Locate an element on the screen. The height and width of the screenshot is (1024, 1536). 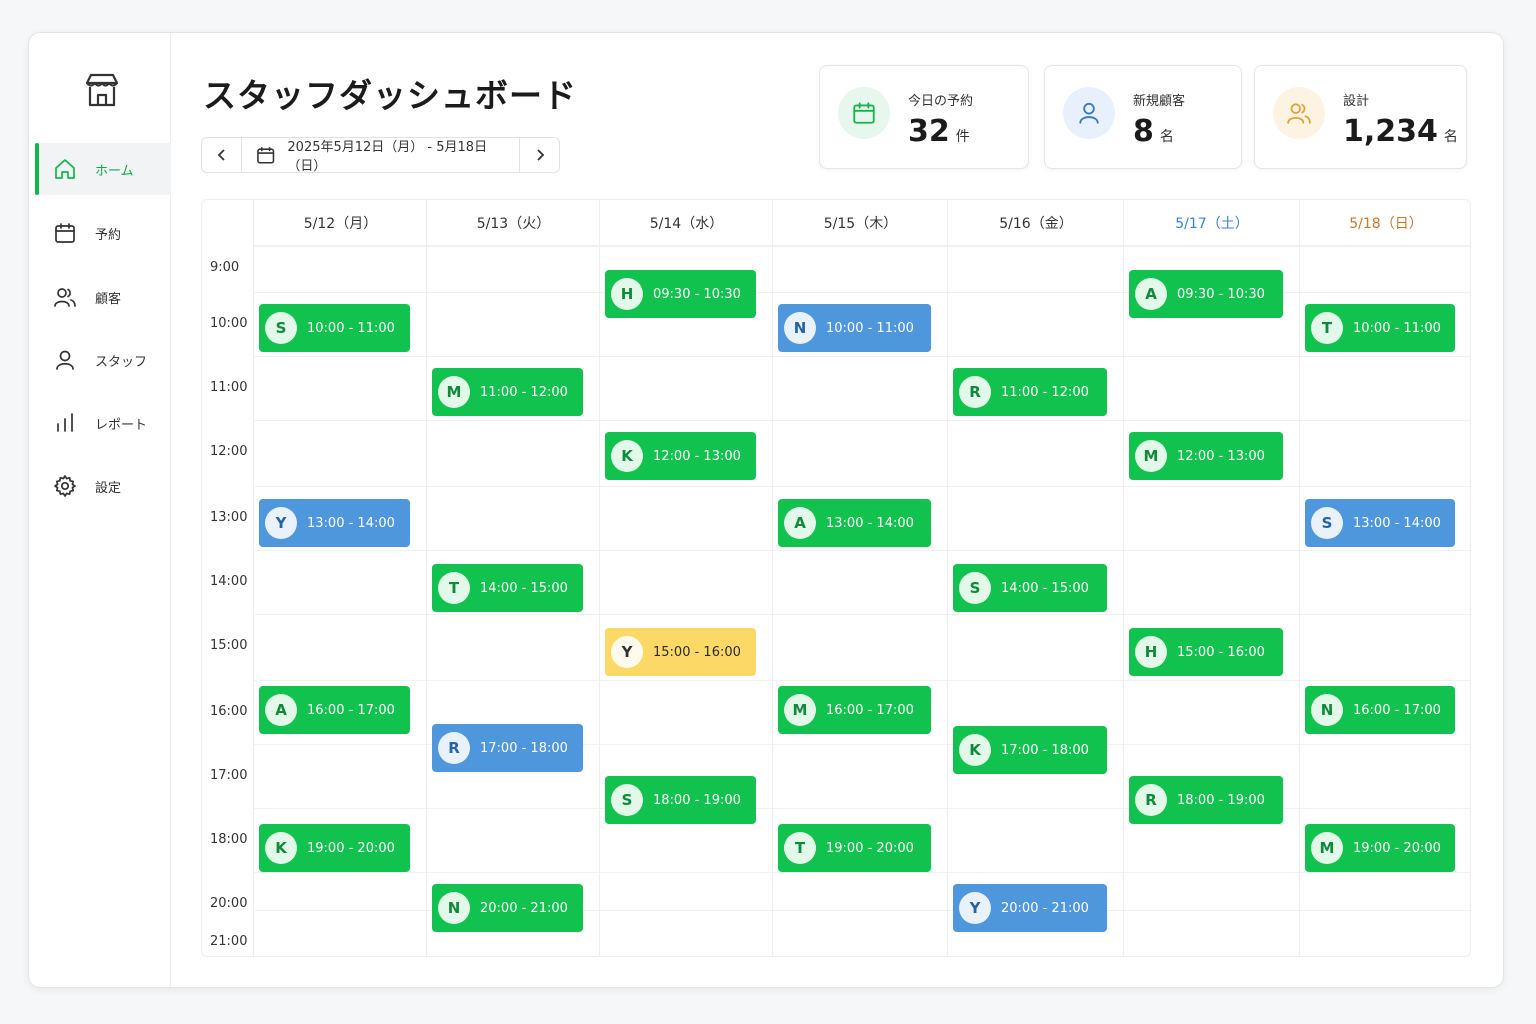
appointment-block: K 17:00 - 18:00 is located at coordinates (1030, 750).